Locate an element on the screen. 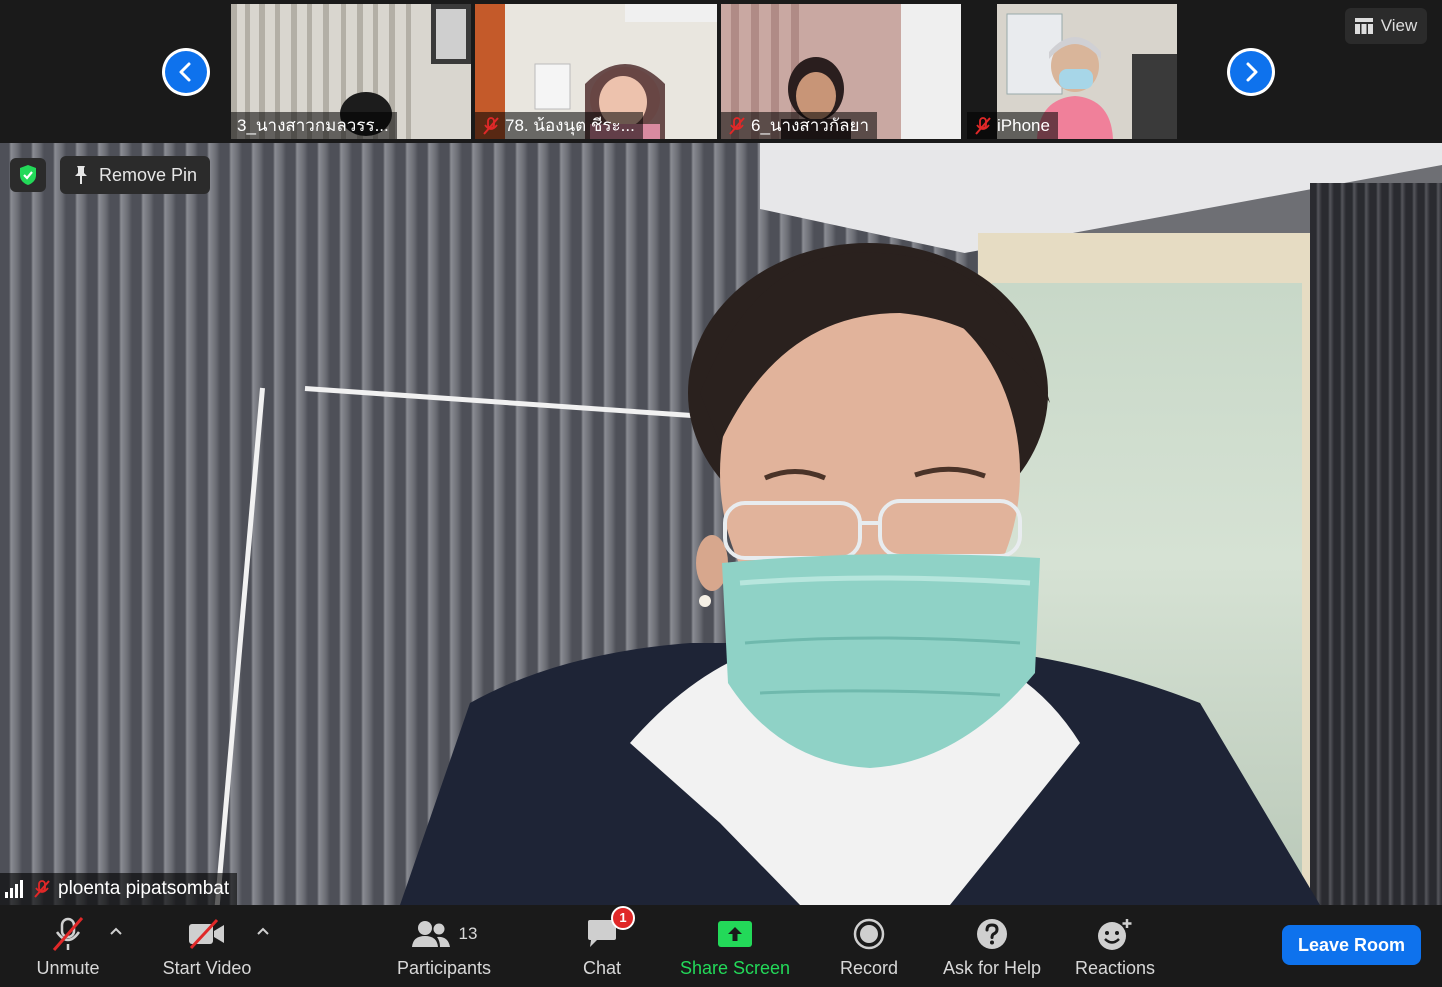 The image size is (1442, 987). participant-name-label: iPhone is located at coordinates (1012, 125).